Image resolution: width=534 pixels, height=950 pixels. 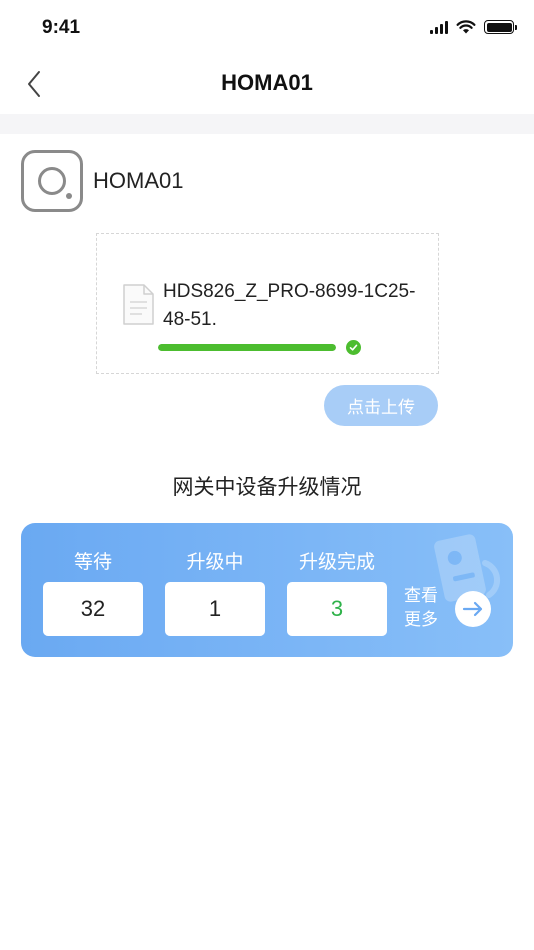 I want to click on device-name: HOMA01, so click(x=138, y=180).